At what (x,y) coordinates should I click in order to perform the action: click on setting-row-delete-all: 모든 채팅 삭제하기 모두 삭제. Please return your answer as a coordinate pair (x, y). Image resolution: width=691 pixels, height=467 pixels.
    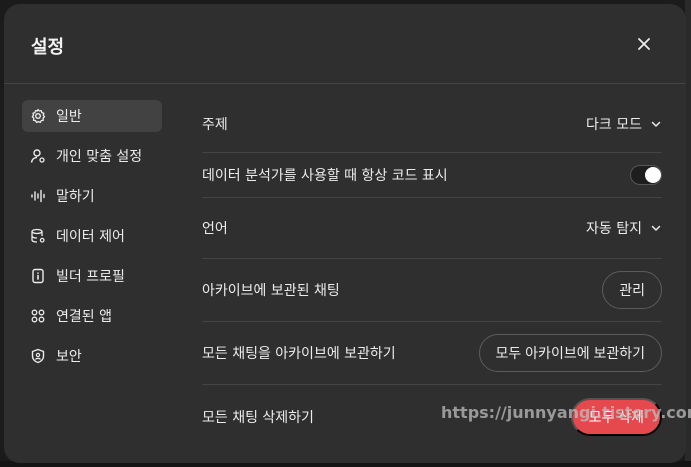
    Looking at the image, I should click on (432, 417).